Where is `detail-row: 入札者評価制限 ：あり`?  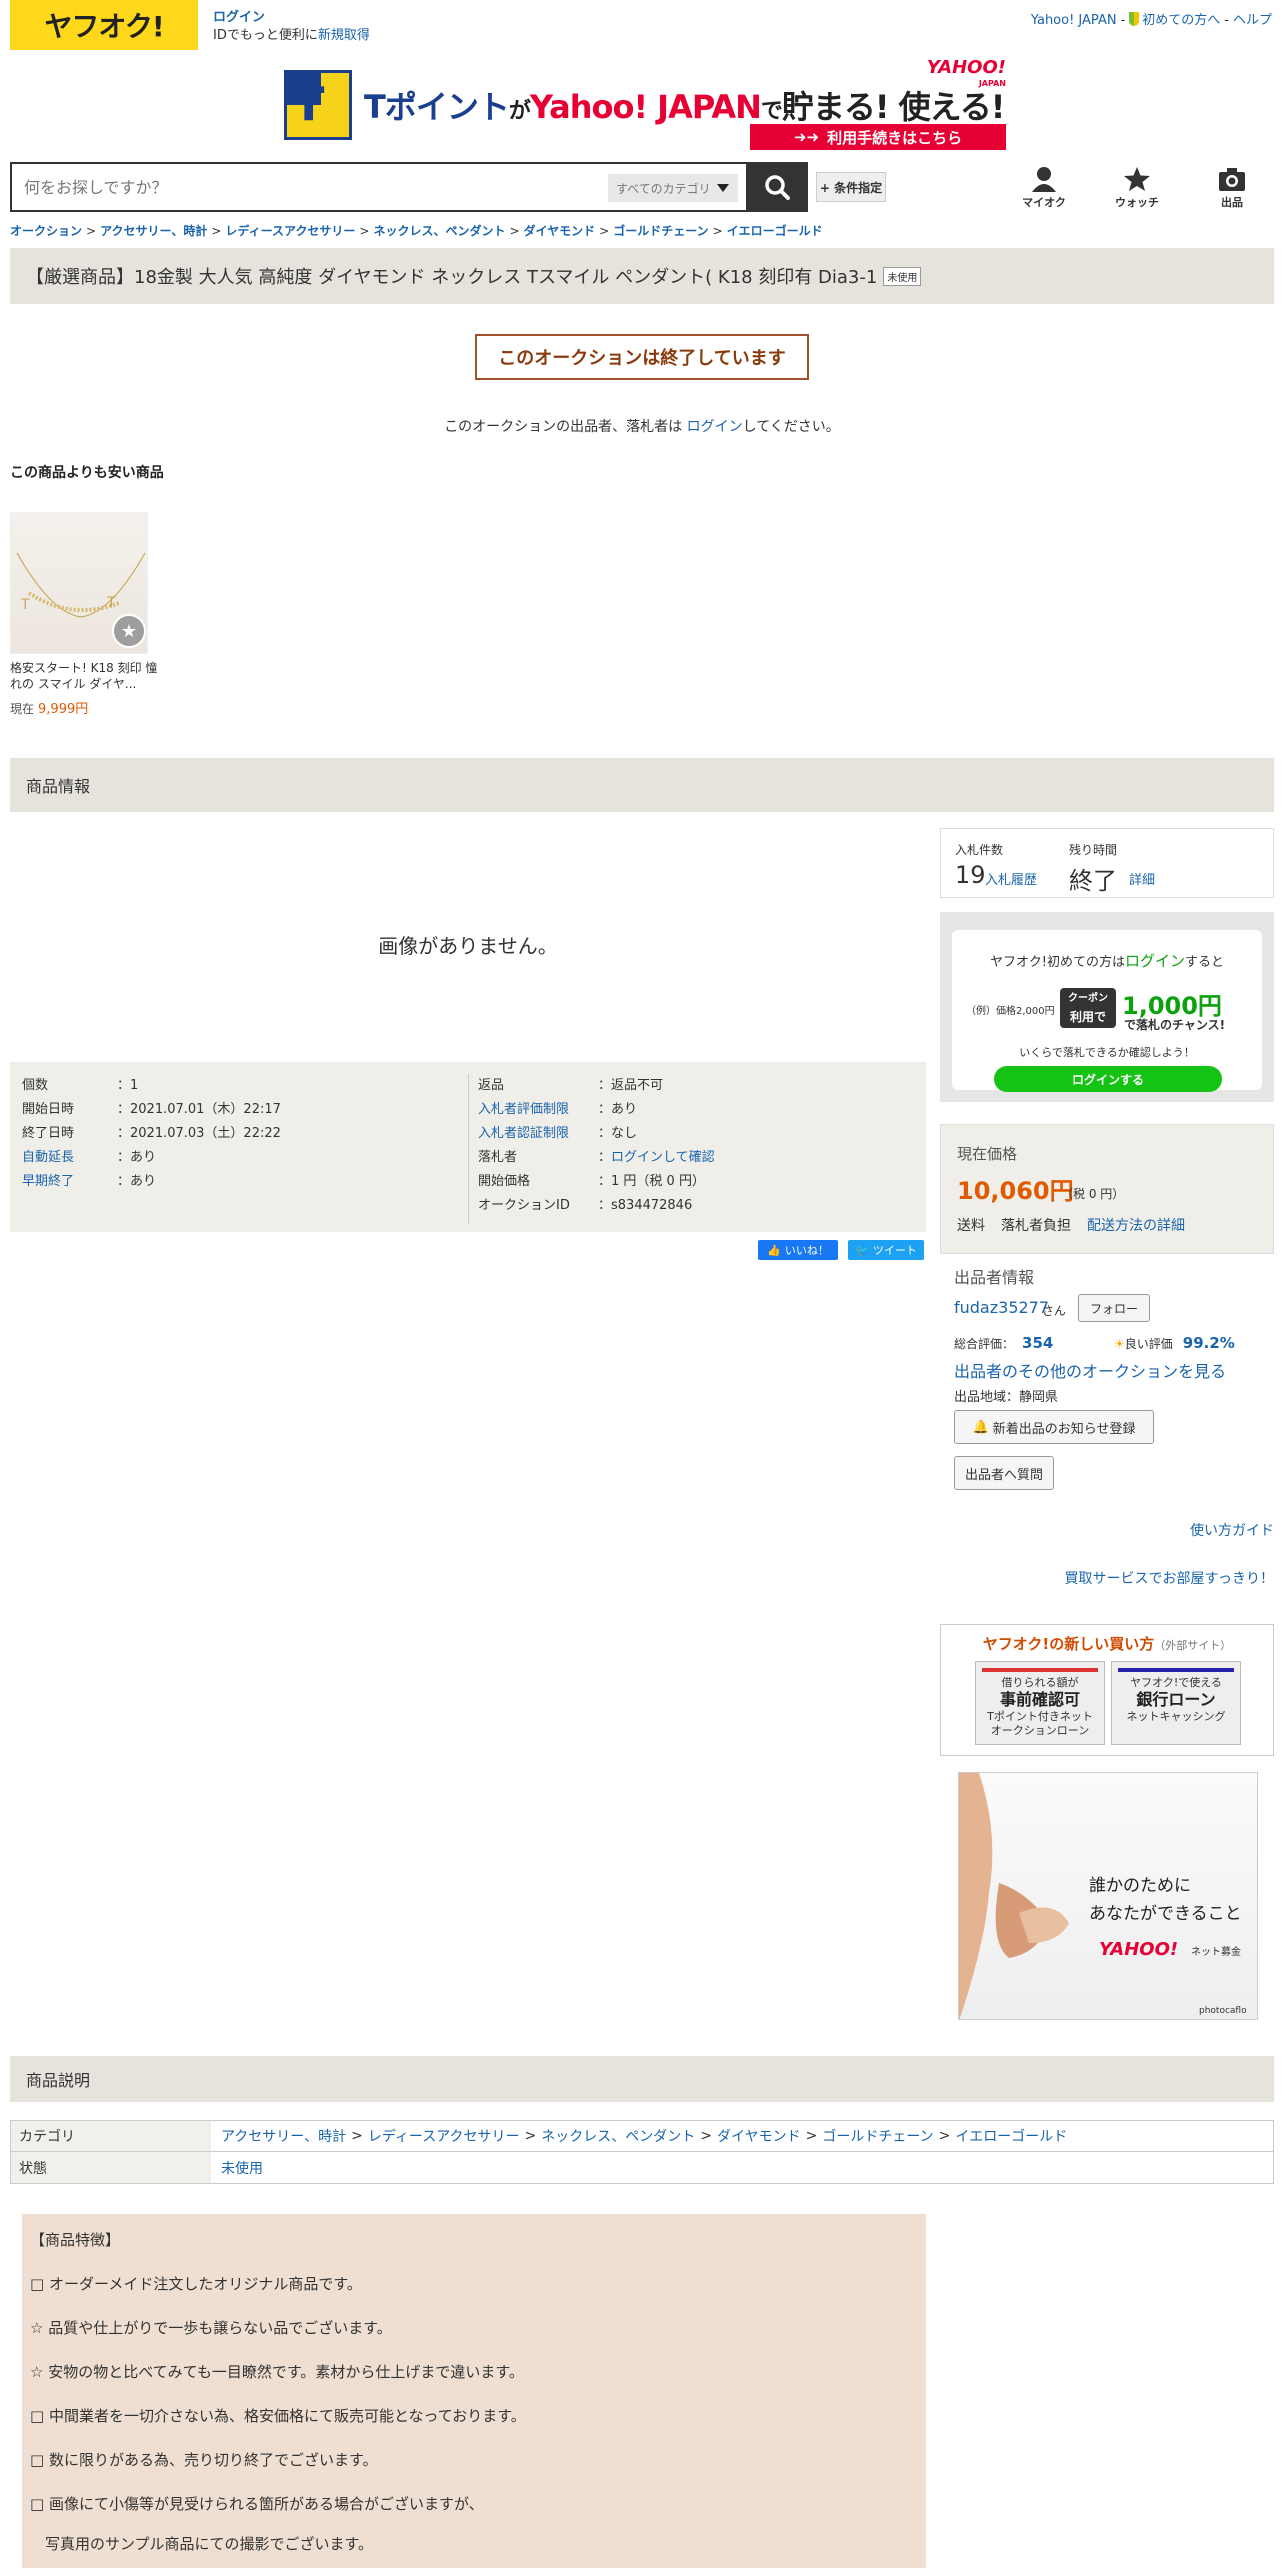
detail-row: 入札者評価制限 ：あり is located at coordinates (596, 1110).